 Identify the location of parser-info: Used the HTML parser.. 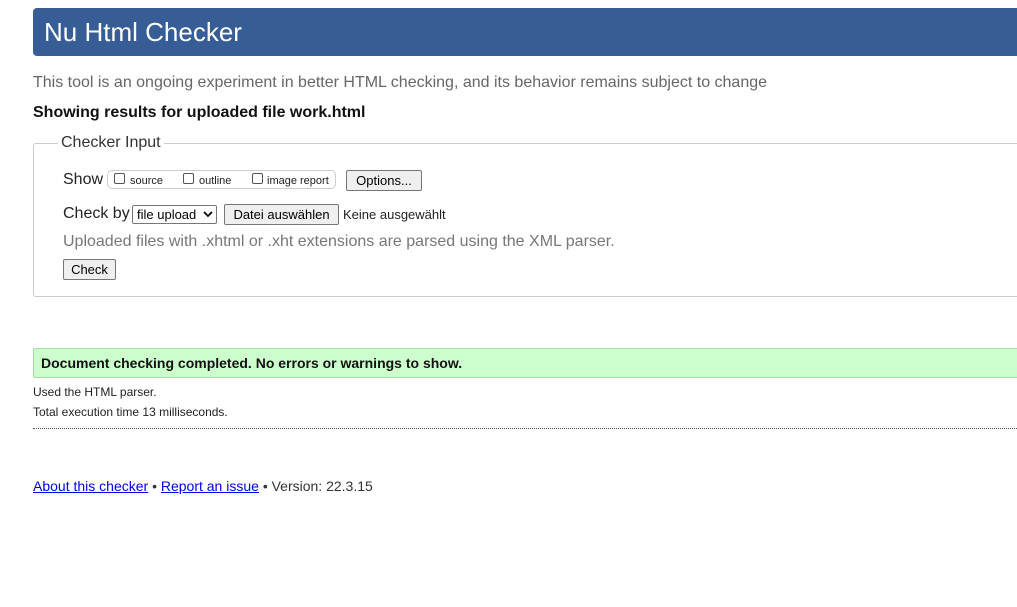
(95, 392).